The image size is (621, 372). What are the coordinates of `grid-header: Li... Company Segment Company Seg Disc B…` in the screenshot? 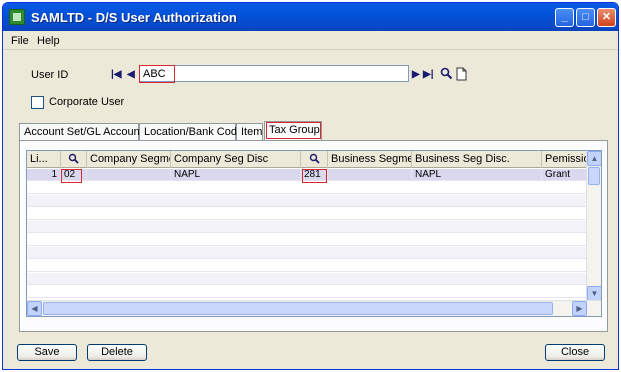 It's located at (314, 159).